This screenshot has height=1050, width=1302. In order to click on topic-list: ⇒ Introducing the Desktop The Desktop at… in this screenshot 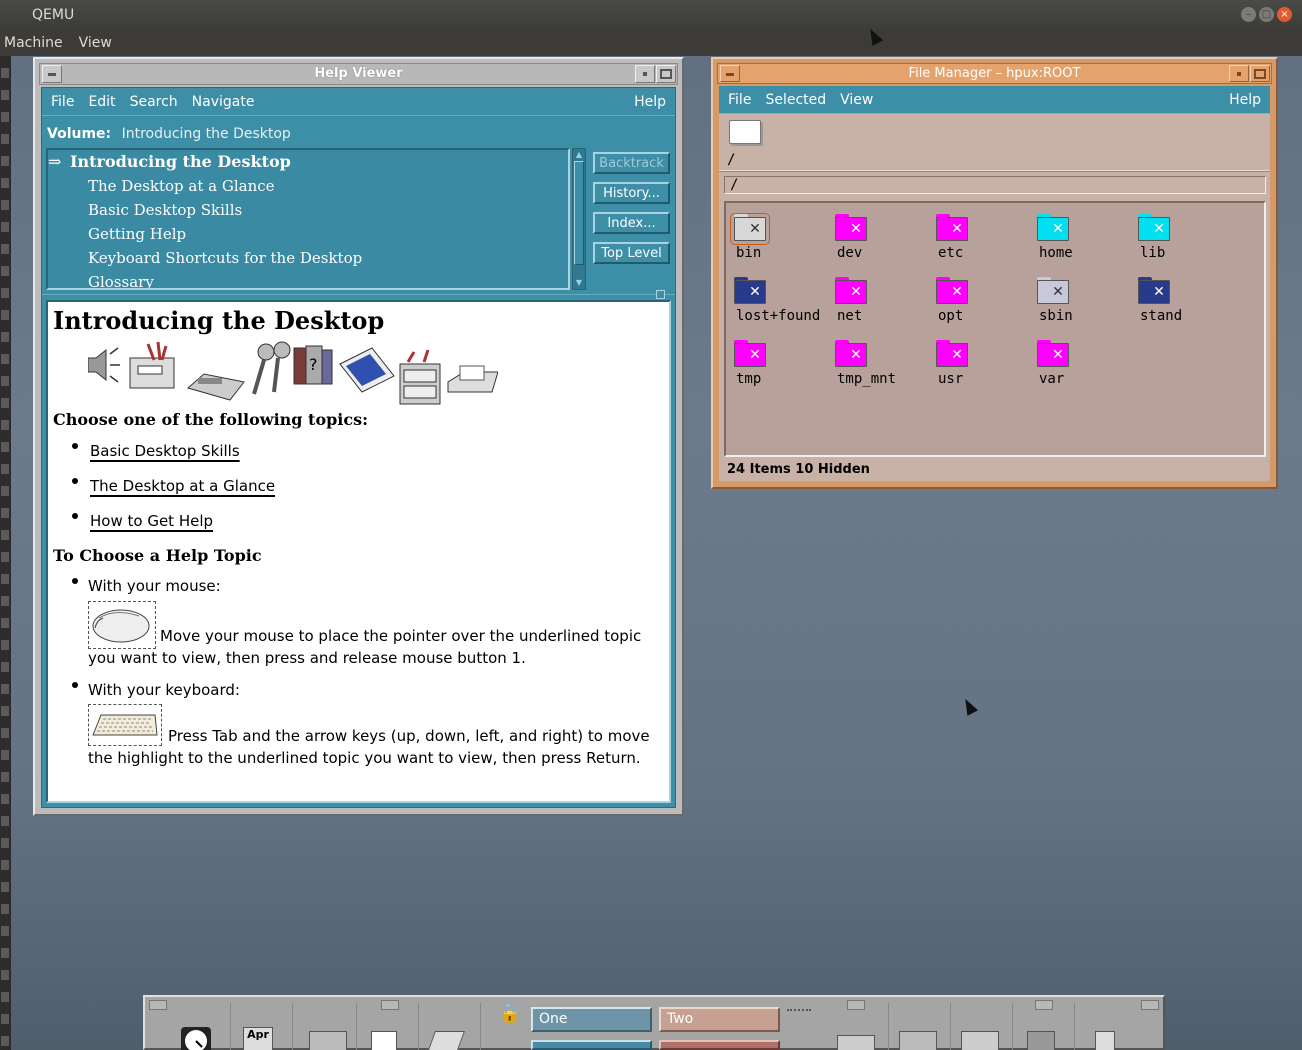, I will do `click(308, 219)`.